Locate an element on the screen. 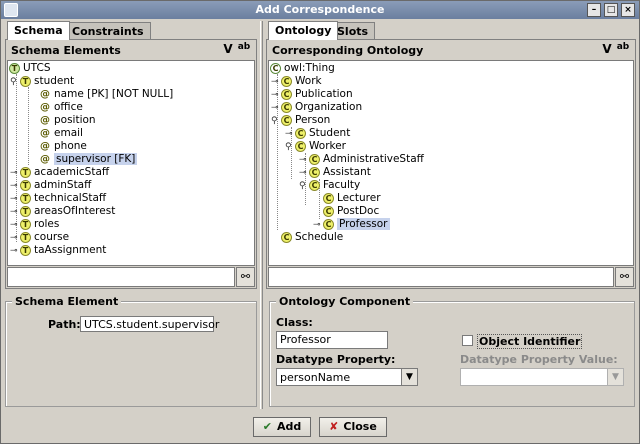 The image size is (640, 444). tree-node-name: @ name [PK] [NOT NULL] is located at coordinates (106, 94).